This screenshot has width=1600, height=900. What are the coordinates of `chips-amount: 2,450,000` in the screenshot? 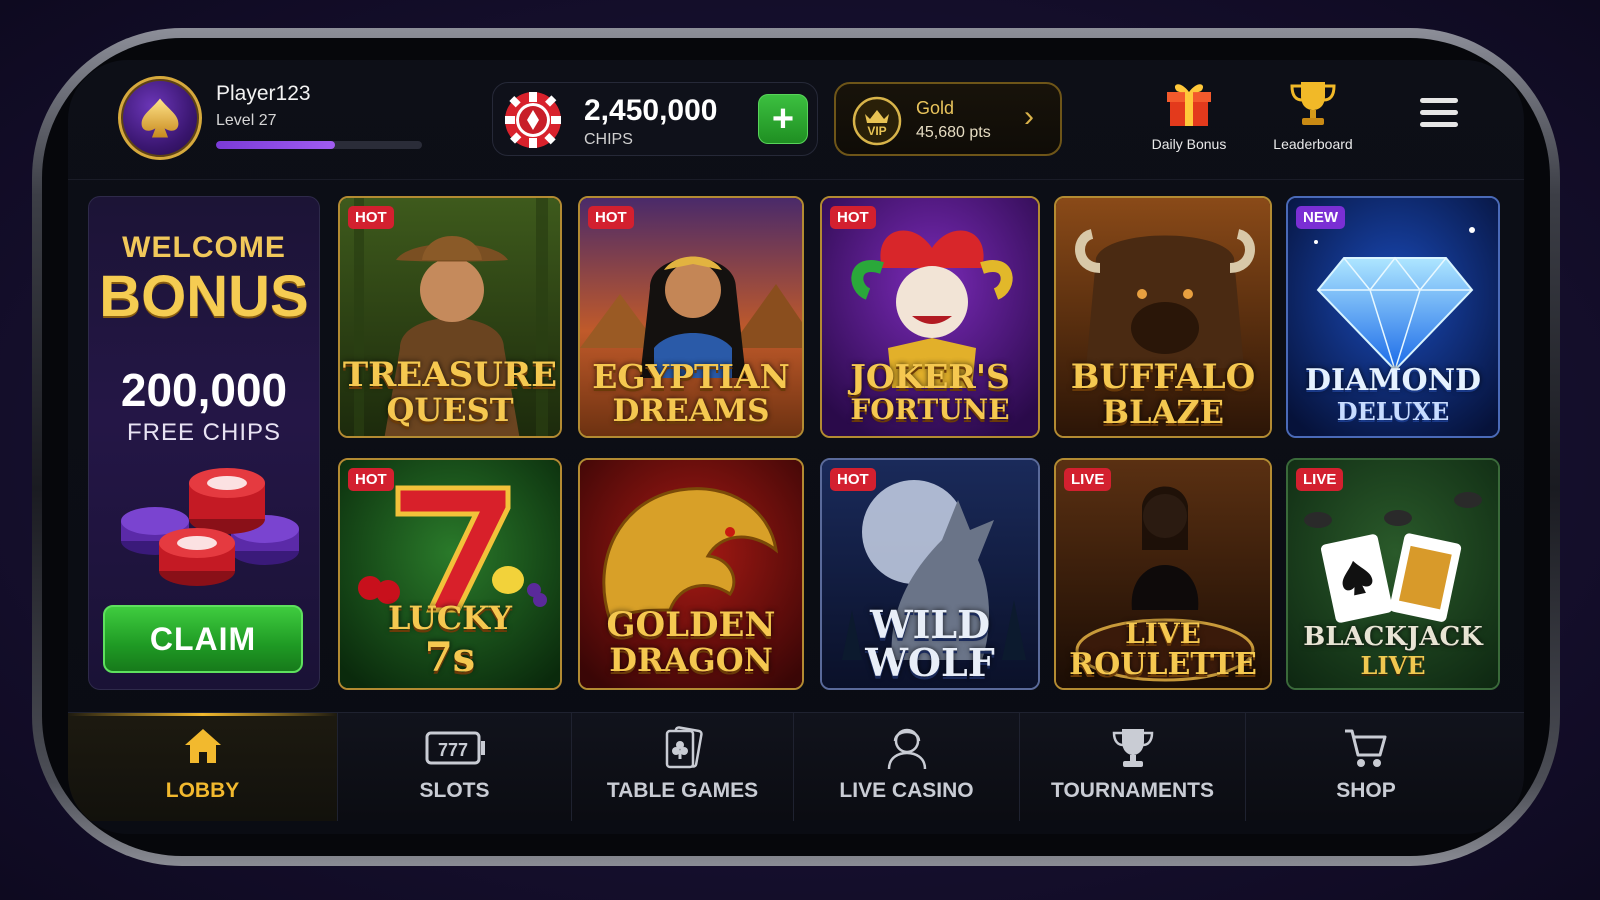 It's located at (651, 110).